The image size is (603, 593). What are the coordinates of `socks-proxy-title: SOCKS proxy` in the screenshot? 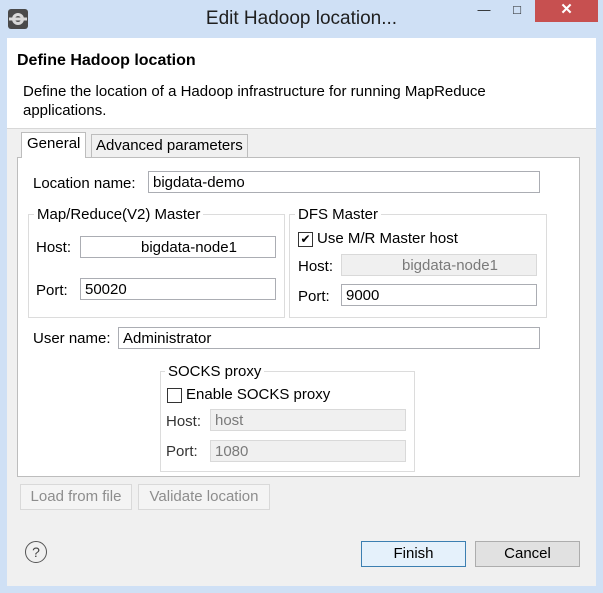 It's located at (215, 371).